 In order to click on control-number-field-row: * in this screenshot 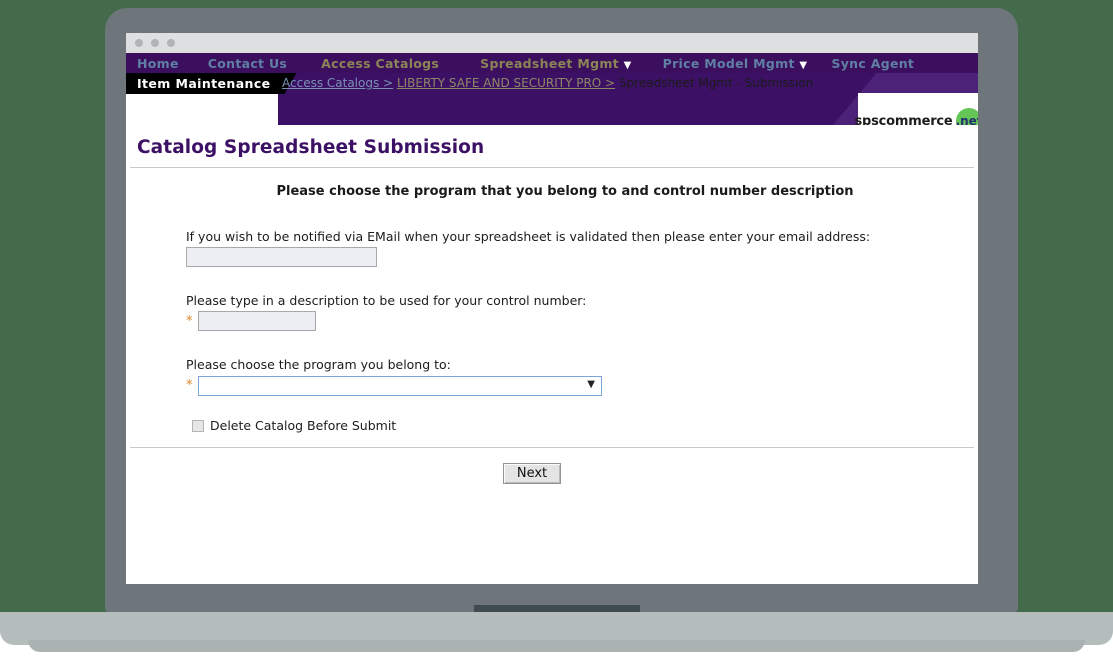, I will do `click(582, 321)`.